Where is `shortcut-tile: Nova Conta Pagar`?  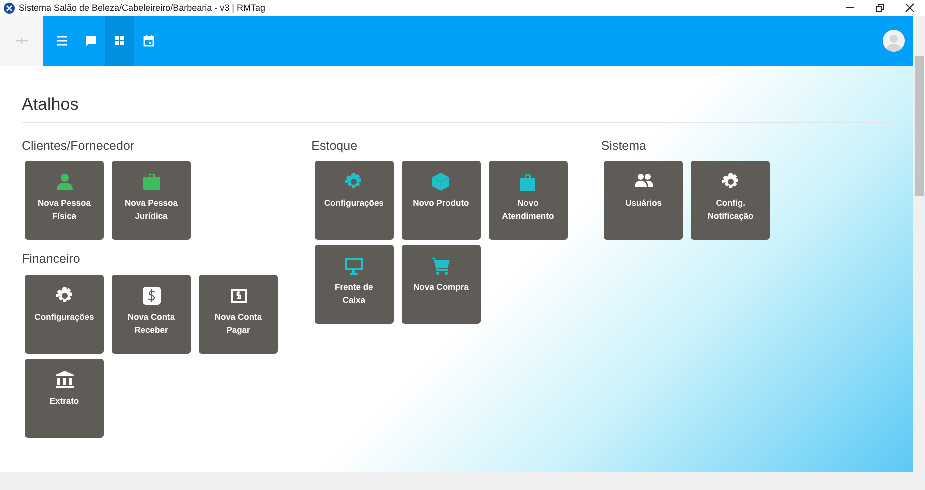 shortcut-tile: Nova Conta Pagar is located at coordinates (238, 314).